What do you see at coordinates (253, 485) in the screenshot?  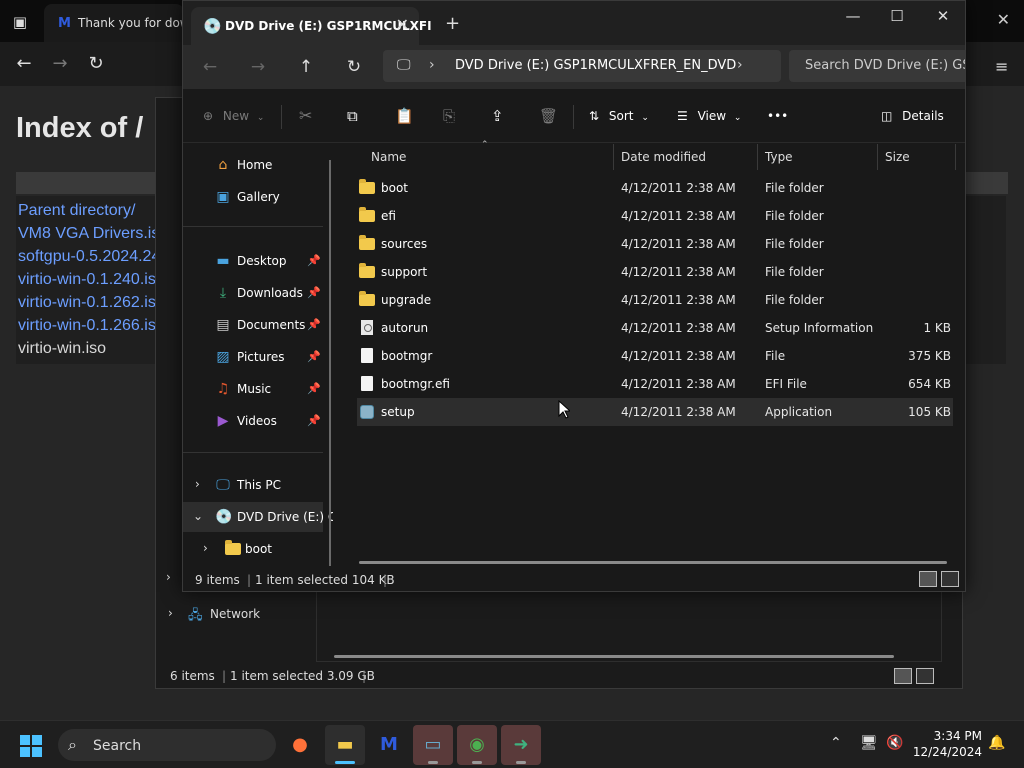 I see `nav-item-this-pc: › 🖵 This PC` at bounding box center [253, 485].